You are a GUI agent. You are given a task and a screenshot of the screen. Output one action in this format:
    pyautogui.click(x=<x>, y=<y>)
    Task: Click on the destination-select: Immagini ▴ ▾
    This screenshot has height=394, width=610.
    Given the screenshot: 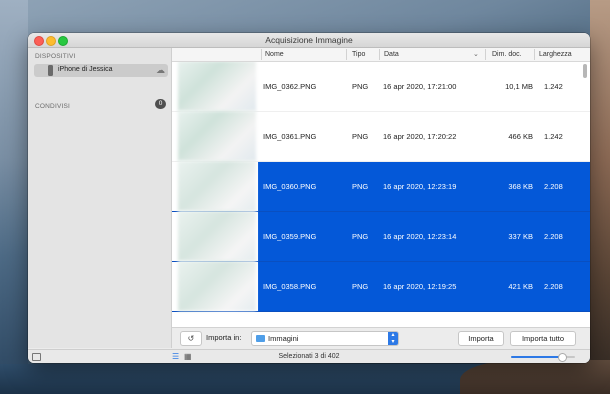 What is the action you would take?
    pyautogui.click(x=325, y=338)
    